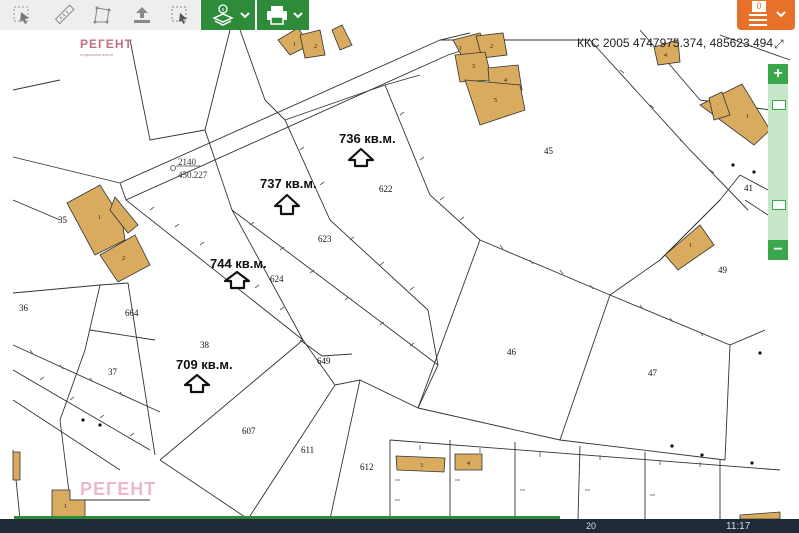 This screenshot has width=799, height=533. What do you see at coordinates (97, 54) in the screenshot?
I see `logo-tagline: недвижими имоти` at bounding box center [97, 54].